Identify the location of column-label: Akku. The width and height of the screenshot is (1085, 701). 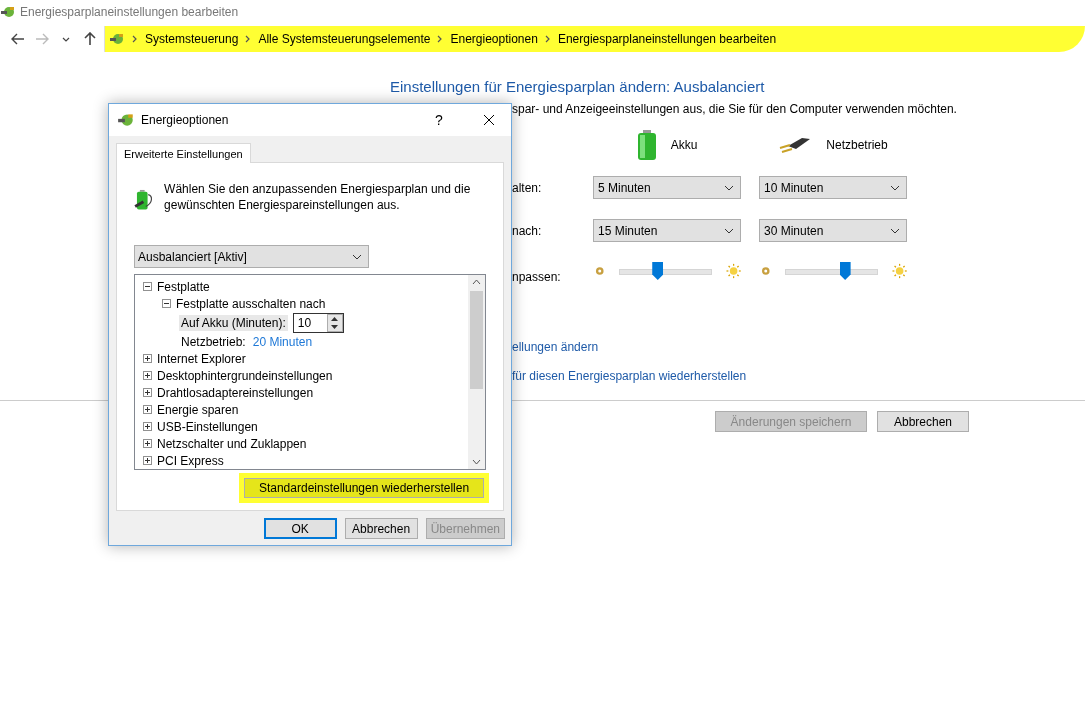
(684, 145).